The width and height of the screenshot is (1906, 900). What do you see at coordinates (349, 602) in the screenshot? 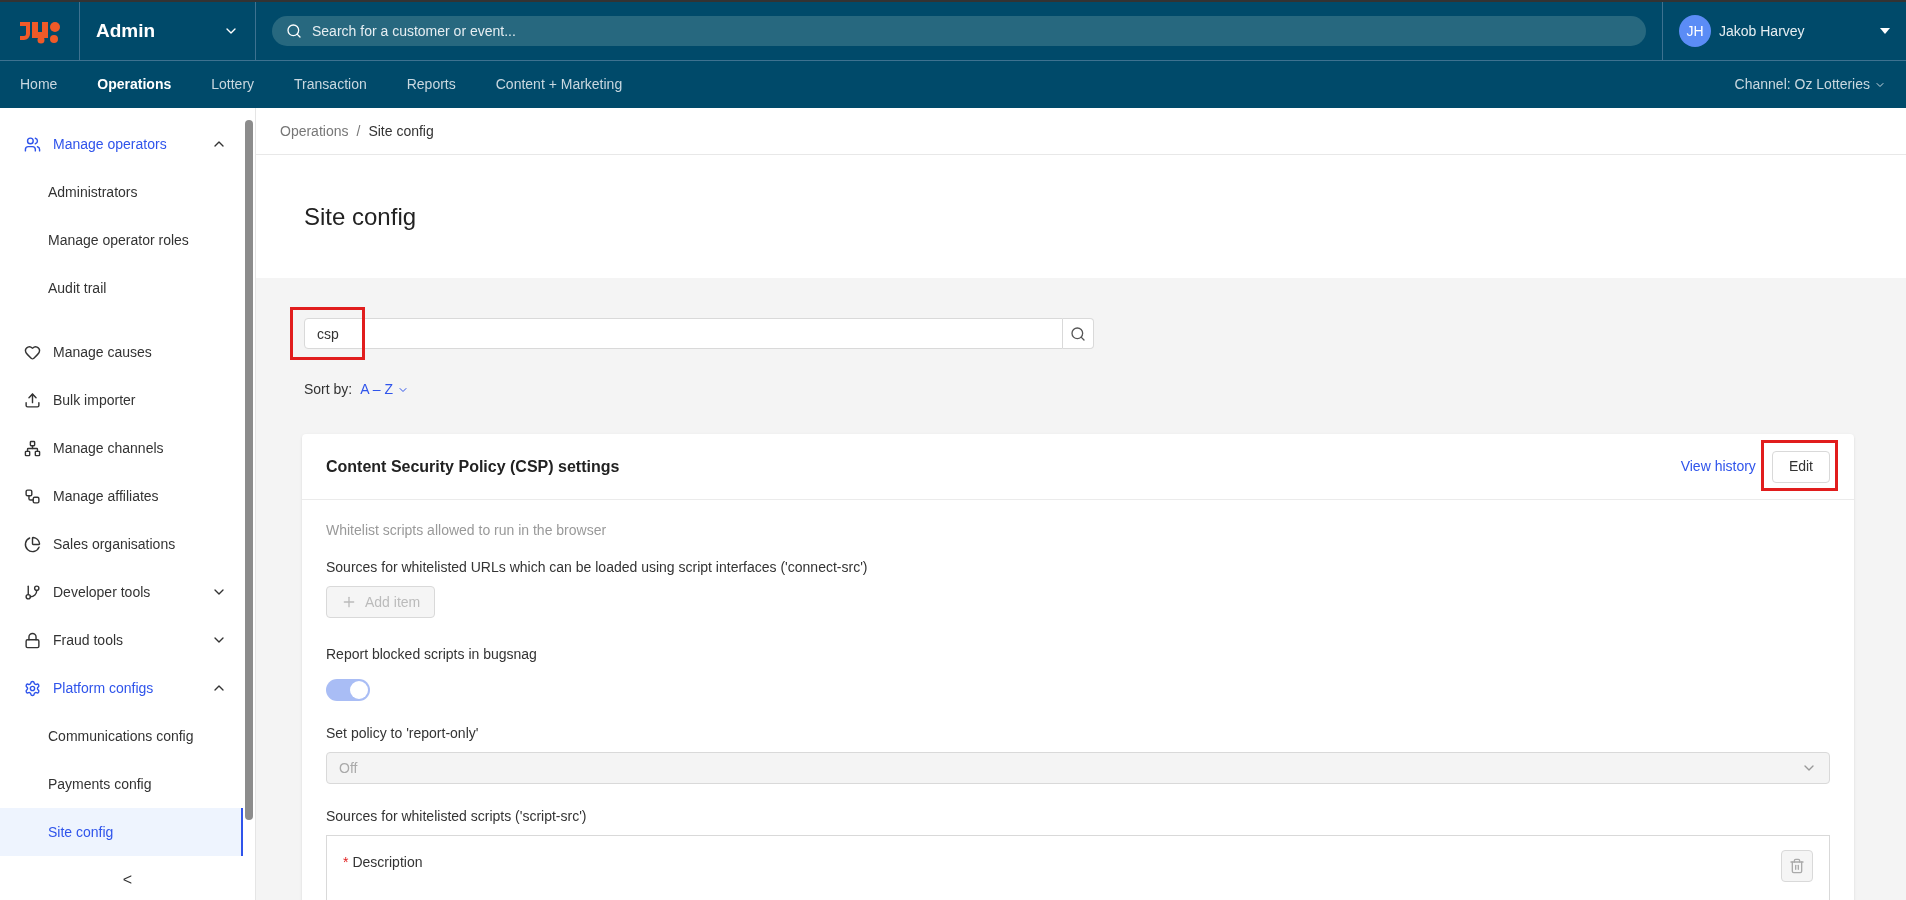
I see `plus-icon` at bounding box center [349, 602].